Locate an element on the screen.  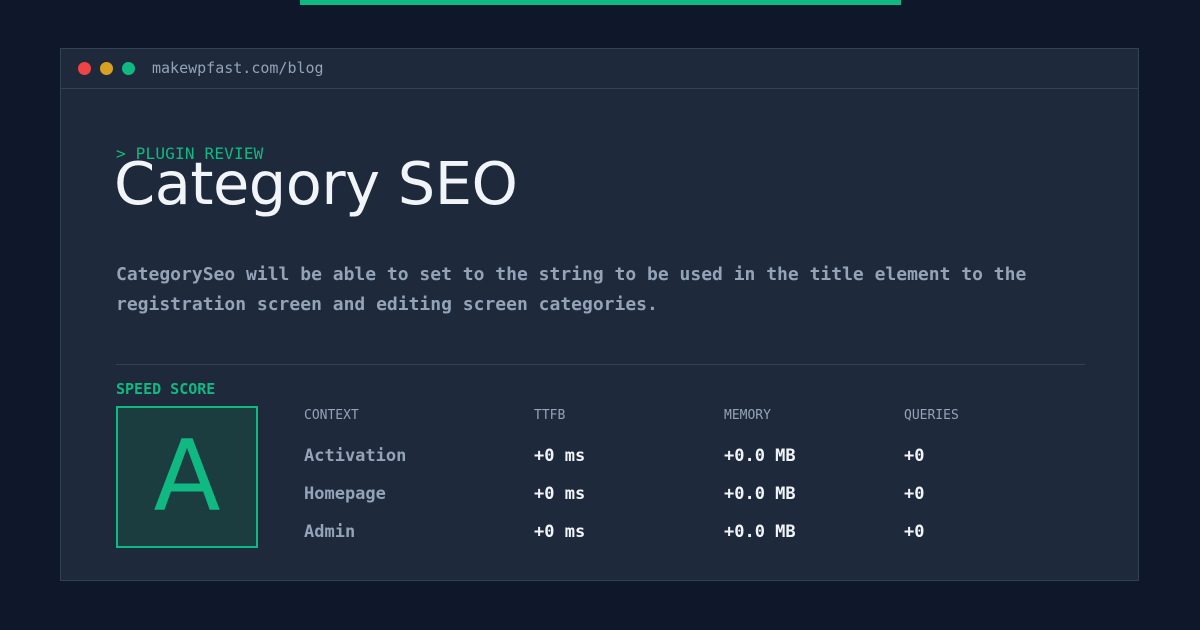
top-accent-bar is located at coordinates (600, 2).